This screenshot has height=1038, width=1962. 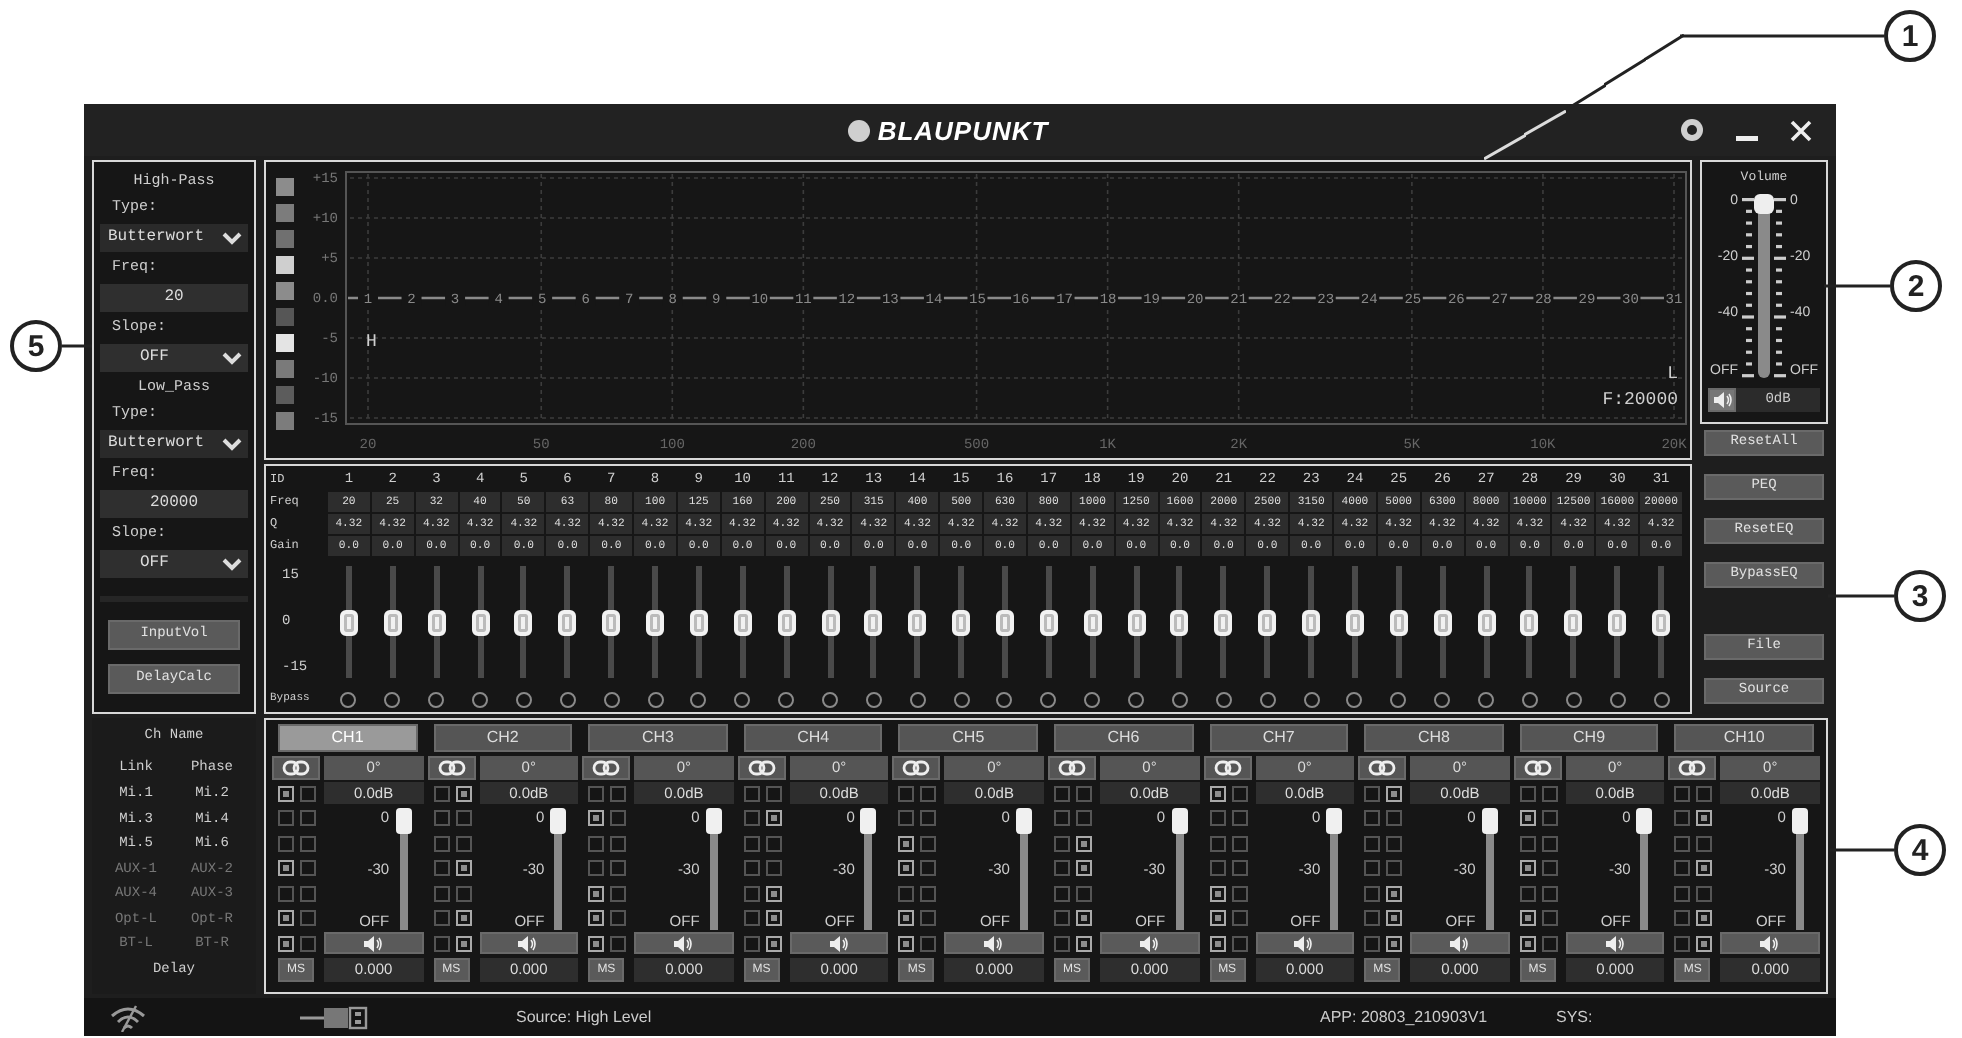 I want to click on channel-tab: CH7, so click(x=1279, y=738).